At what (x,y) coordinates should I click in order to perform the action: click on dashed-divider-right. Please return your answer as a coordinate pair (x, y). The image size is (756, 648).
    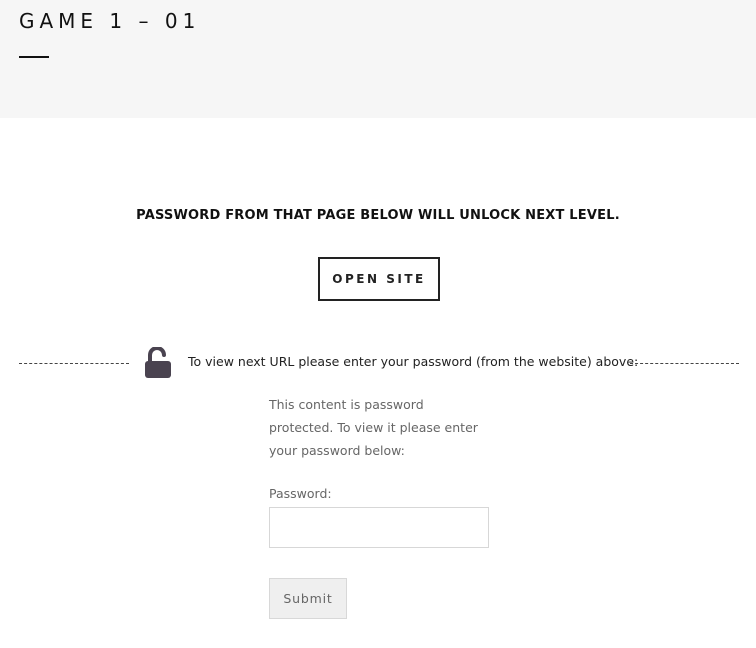
    Looking at the image, I should click on (684, 363).